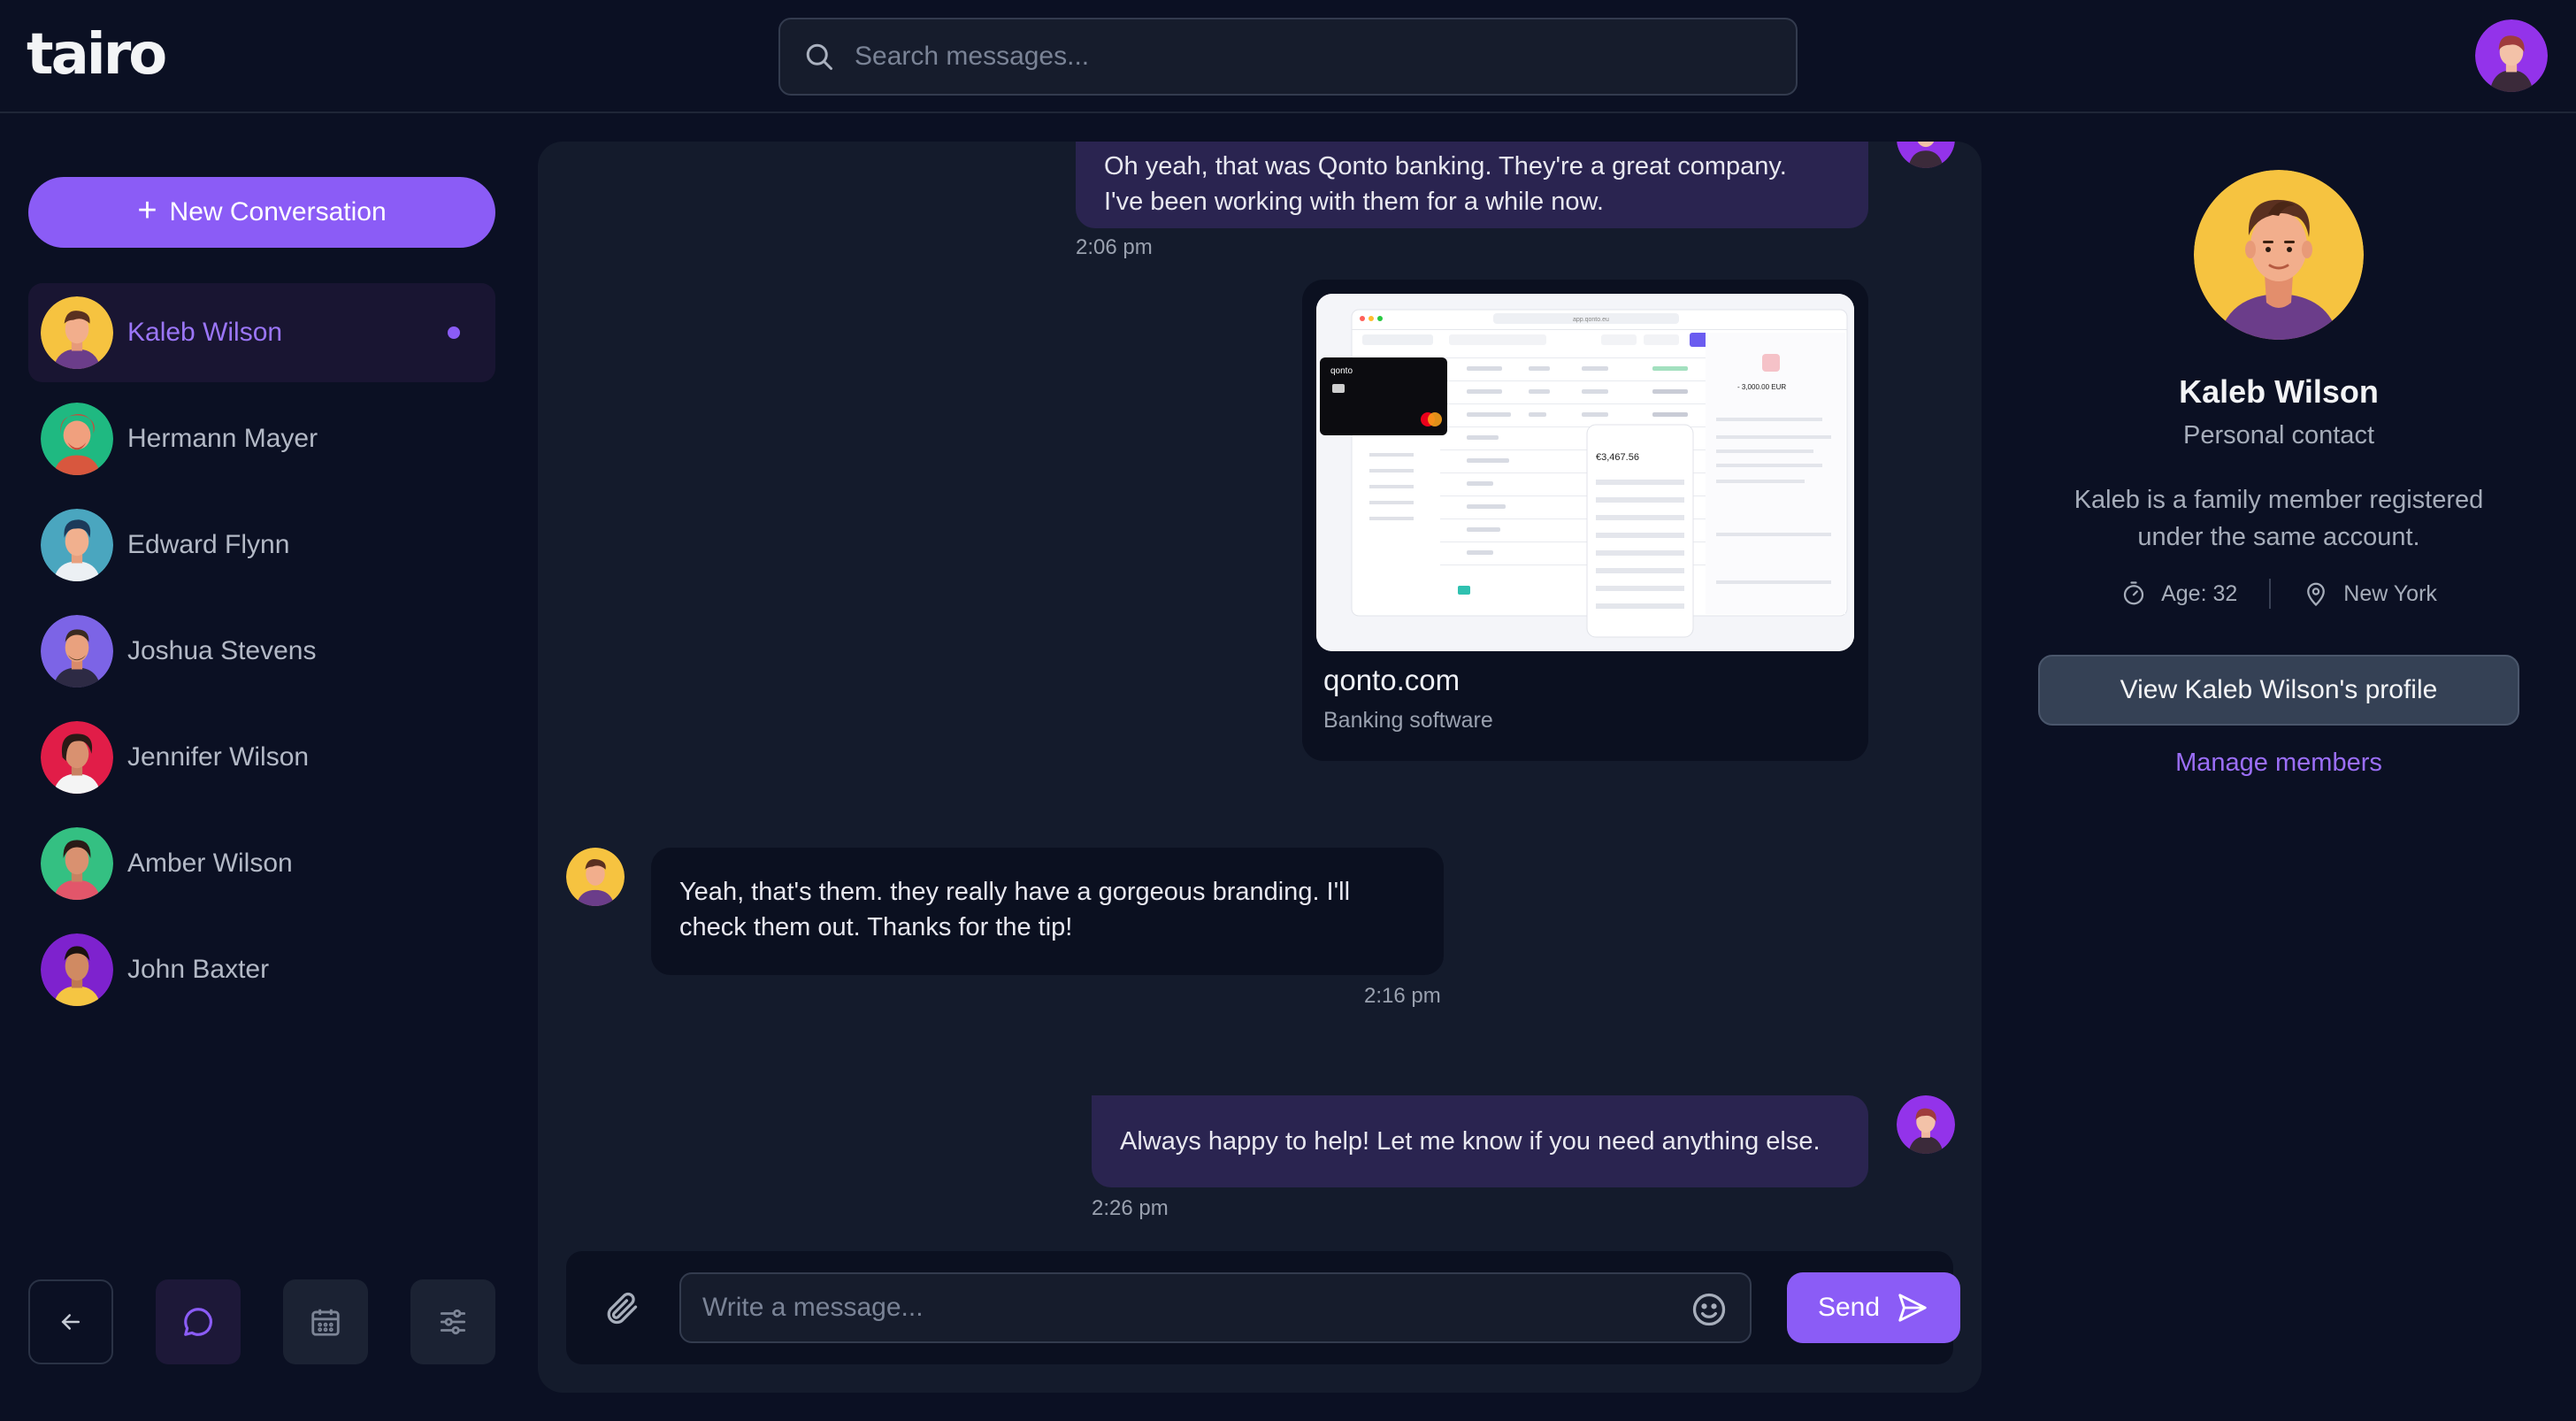 Image resolution: width=2576 pixels, height=1421 pixels. Describe the element at coordinates (2279, 763) in the screenshot. I see `manage-members-link: Manage members` at that location.